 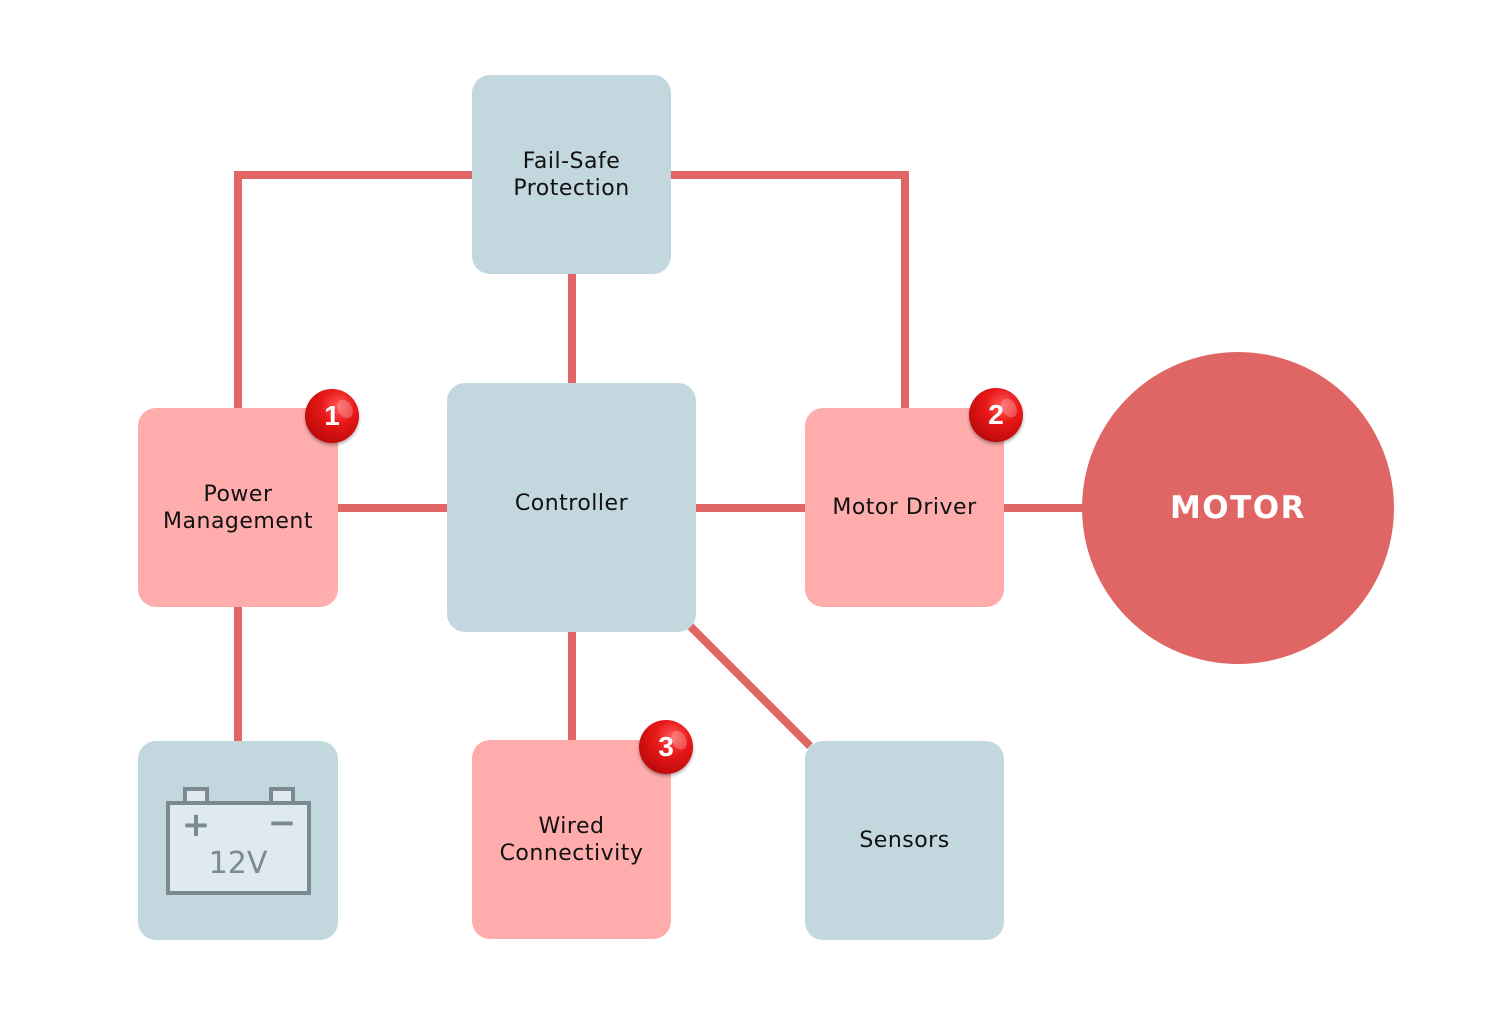 What do you see at coordinates (282, 823) in the screenshot?
I see `battery-minus-sign: −` at bounding box center [282, 823].